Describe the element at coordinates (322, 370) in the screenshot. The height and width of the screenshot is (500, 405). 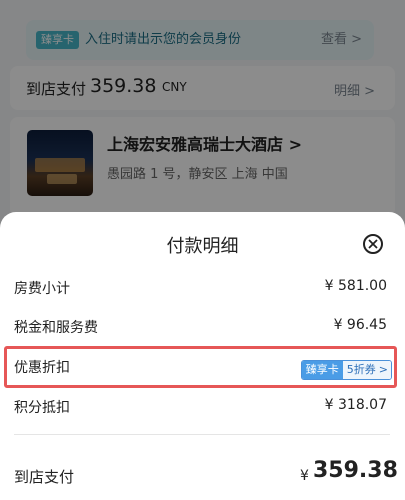
I see `member-card-tag: 臻享卡` at that location.